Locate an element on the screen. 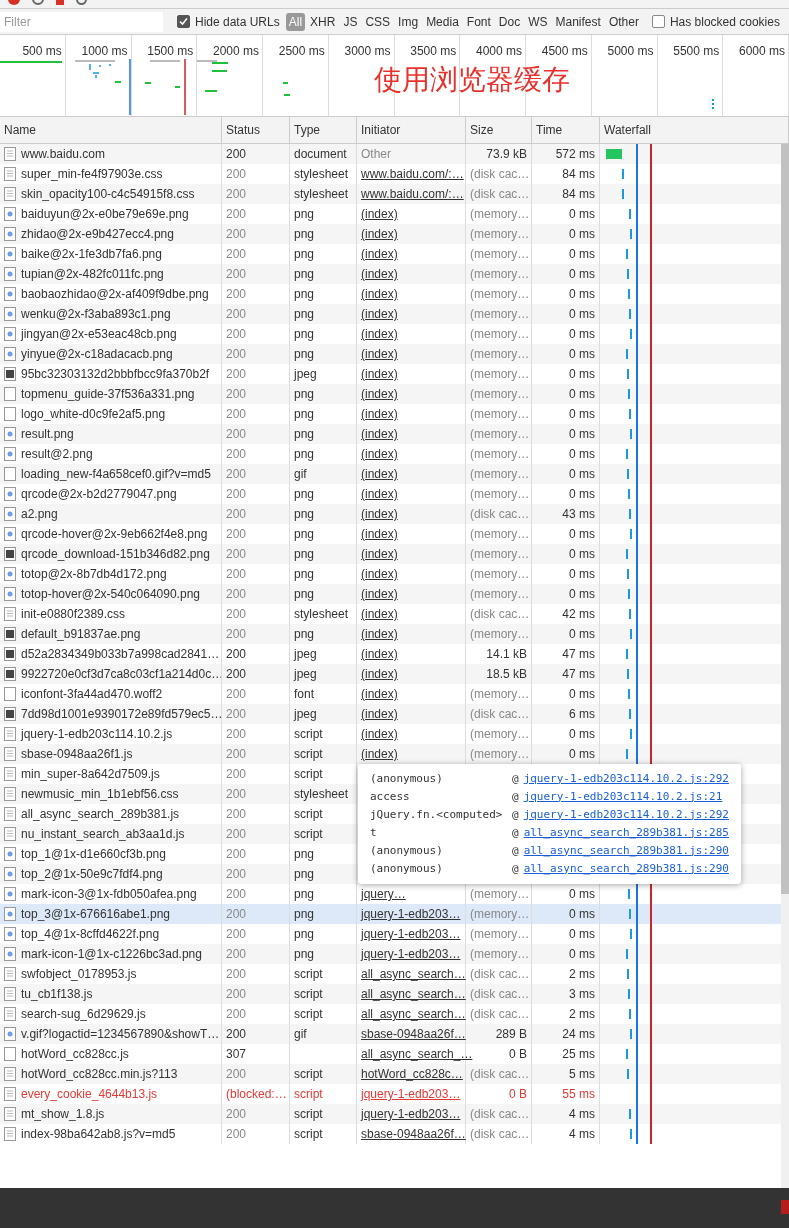 Image resolution: width=789 pixels, height=1228 pixels. time-value: 55 ms is located at coordinates (578, 1094).